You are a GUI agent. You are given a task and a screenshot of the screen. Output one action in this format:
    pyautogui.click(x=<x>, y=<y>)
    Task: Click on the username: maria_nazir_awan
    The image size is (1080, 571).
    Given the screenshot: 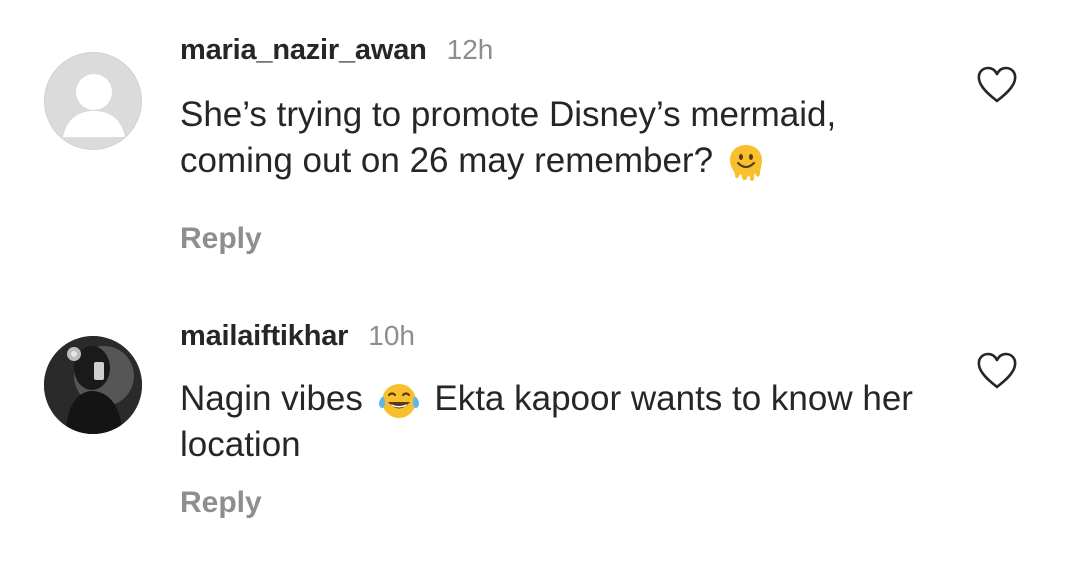 What is the action you would take?
    pyautogui.click(x=303, y=50)
    